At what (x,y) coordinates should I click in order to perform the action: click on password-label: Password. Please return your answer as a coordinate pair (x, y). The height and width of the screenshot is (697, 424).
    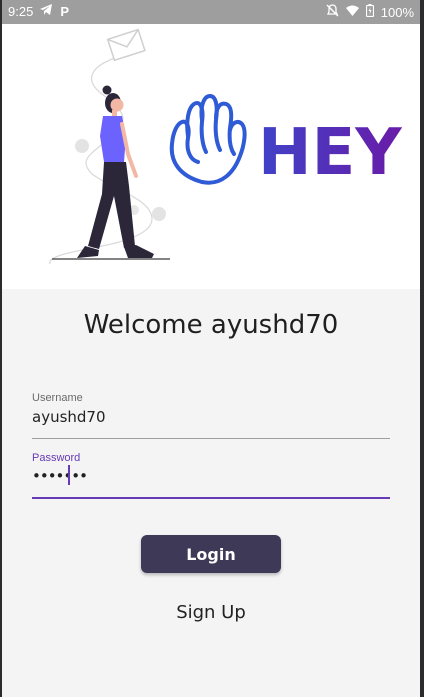
    Looking at the image, I should click on (56, 458).